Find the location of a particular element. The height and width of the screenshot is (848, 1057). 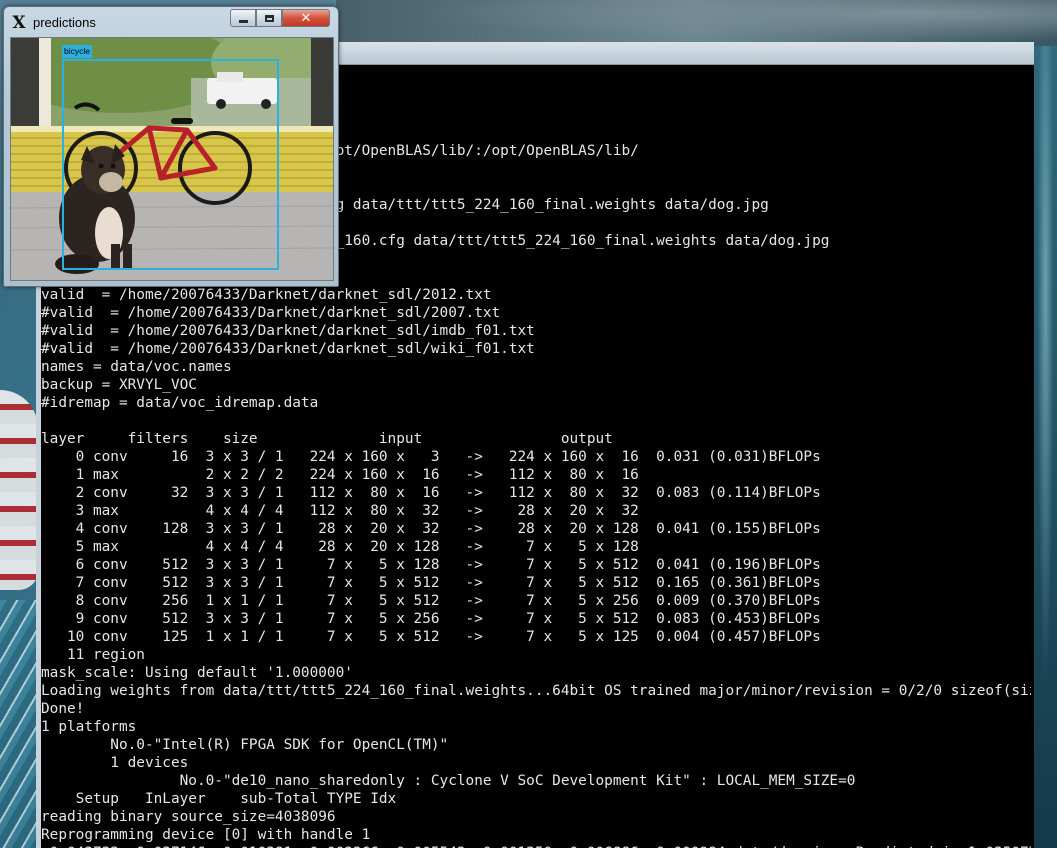

terminal-line: Reprogramming device [0] with handle 1 is located at coordinates (206, 835).